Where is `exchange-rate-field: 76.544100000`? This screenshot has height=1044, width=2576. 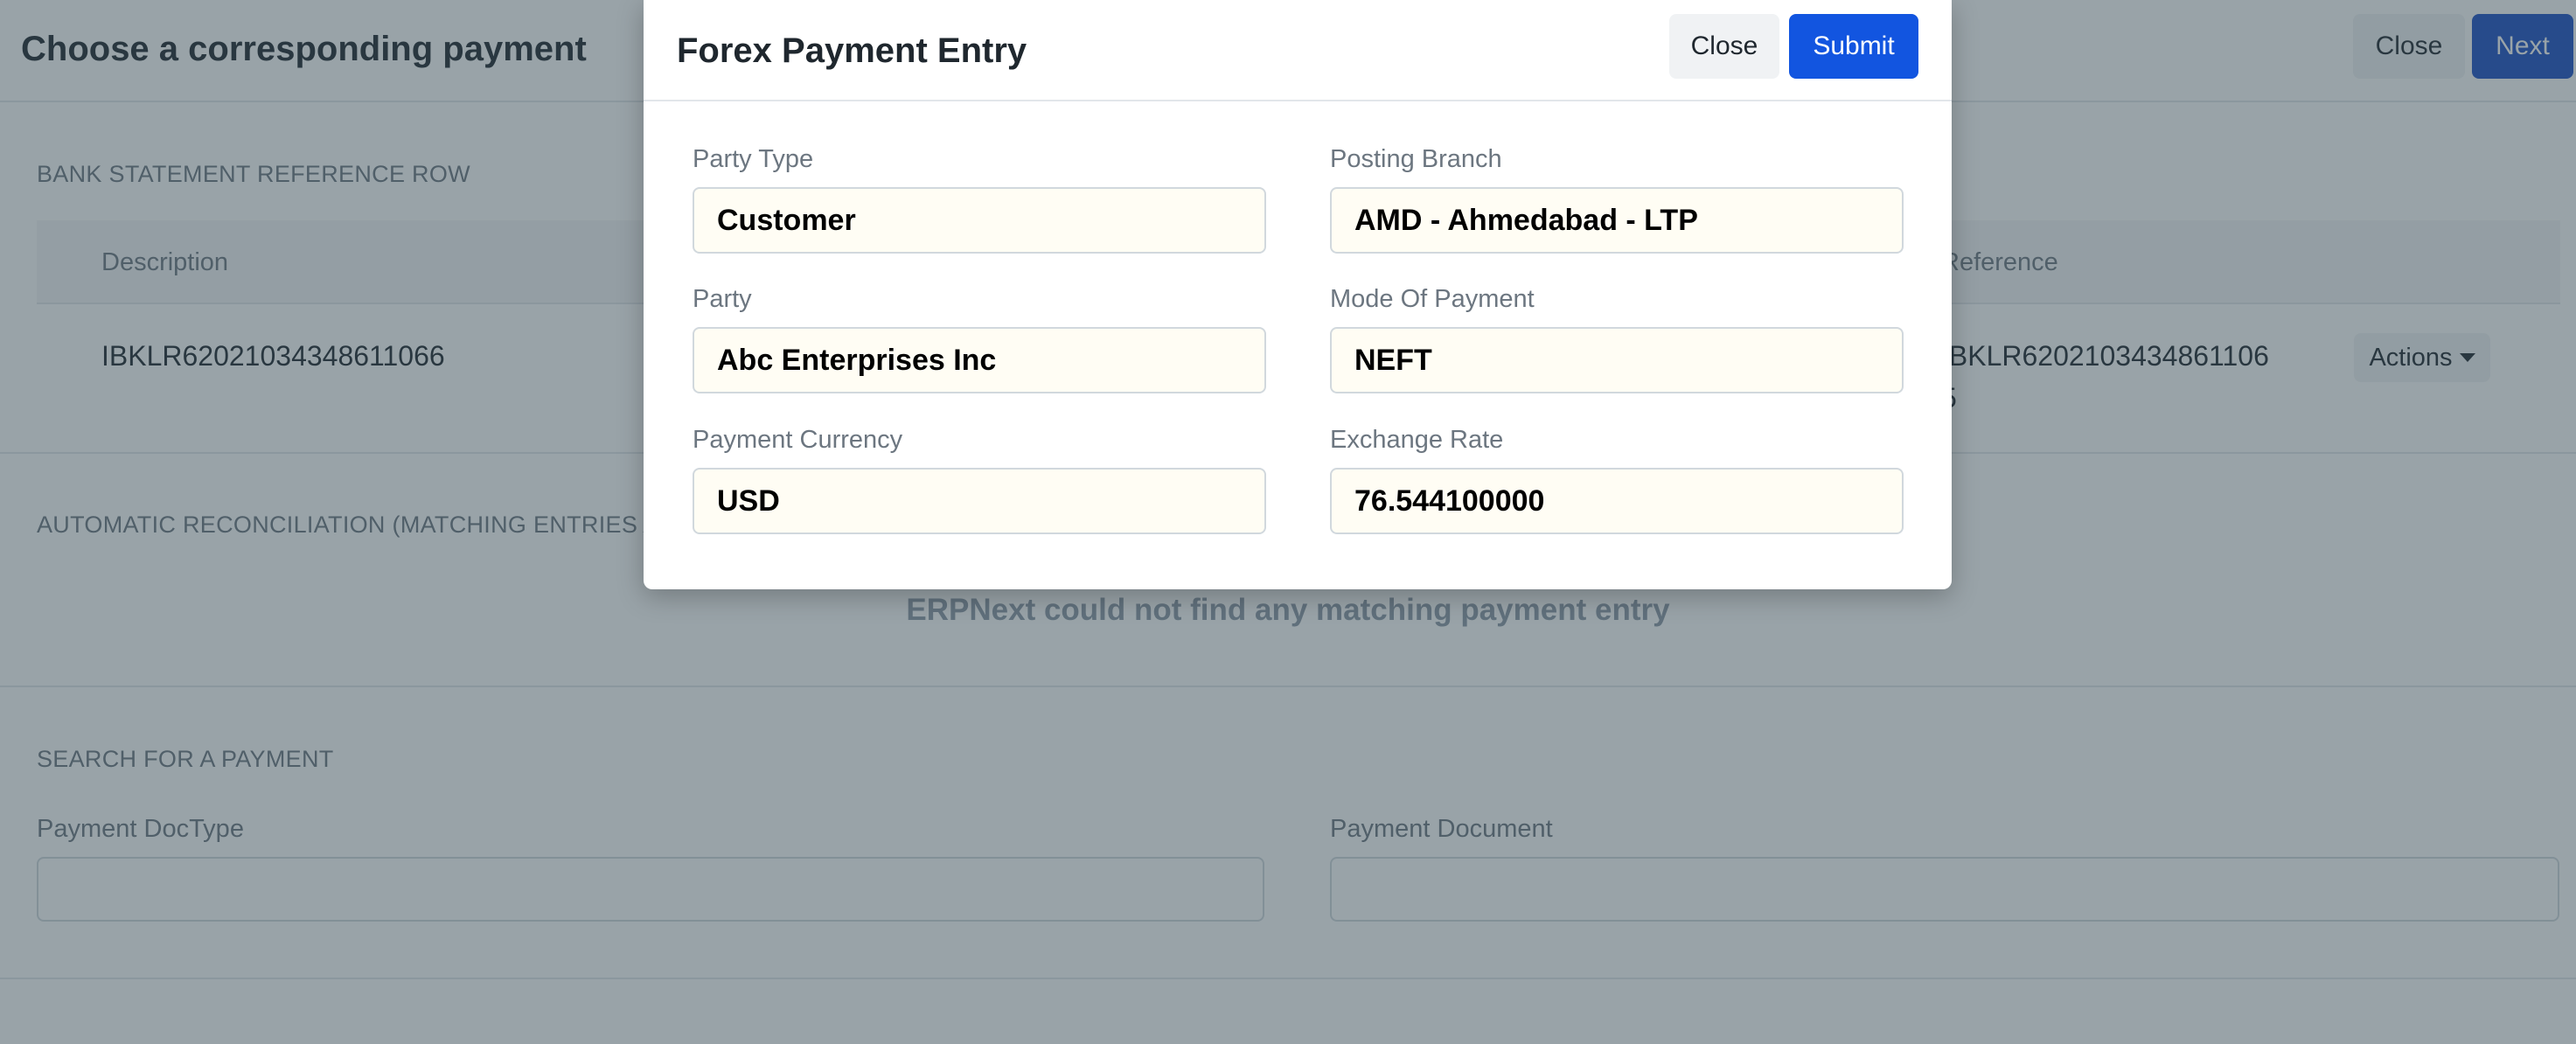 exchange-rate-field: 76.544100000 is located at coordinates (1617, 501).